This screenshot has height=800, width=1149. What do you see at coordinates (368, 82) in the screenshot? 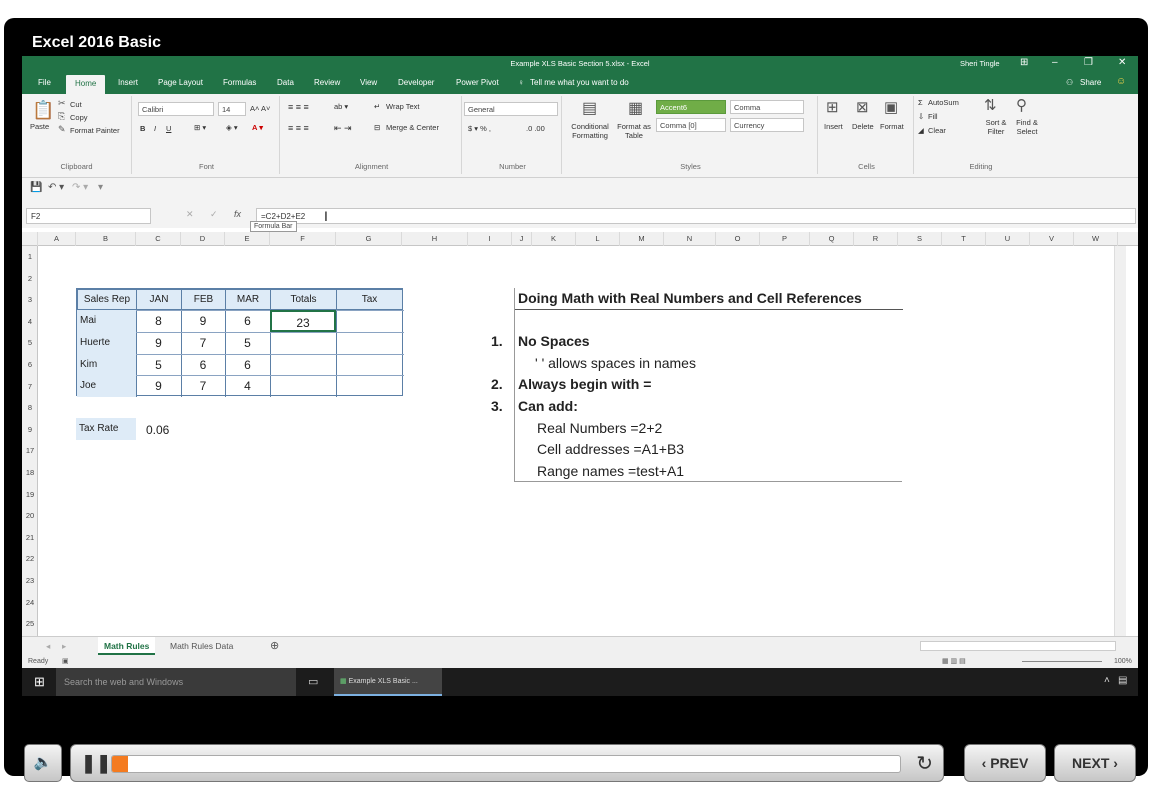
I see `tab-view: View` at bounding box center [368, 82].